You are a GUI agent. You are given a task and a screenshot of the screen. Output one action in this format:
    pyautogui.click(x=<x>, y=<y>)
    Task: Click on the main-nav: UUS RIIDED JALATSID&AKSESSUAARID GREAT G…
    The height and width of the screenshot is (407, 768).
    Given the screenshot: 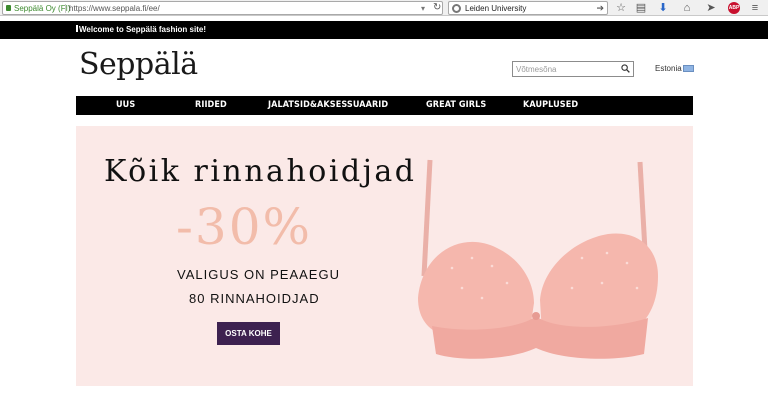 What is the action you would take?
    pyautogui.click(x=384, y=105)
    